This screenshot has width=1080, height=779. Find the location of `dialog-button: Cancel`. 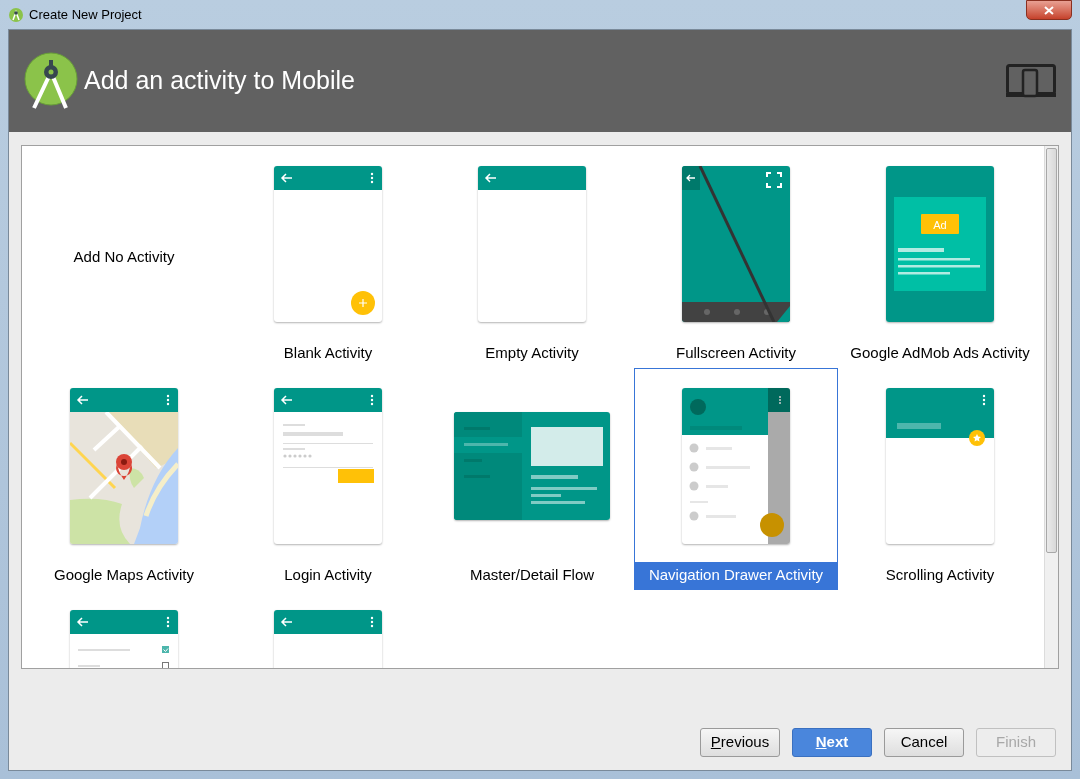

dialog-button: Cancel is located at coordinates (924, 742).